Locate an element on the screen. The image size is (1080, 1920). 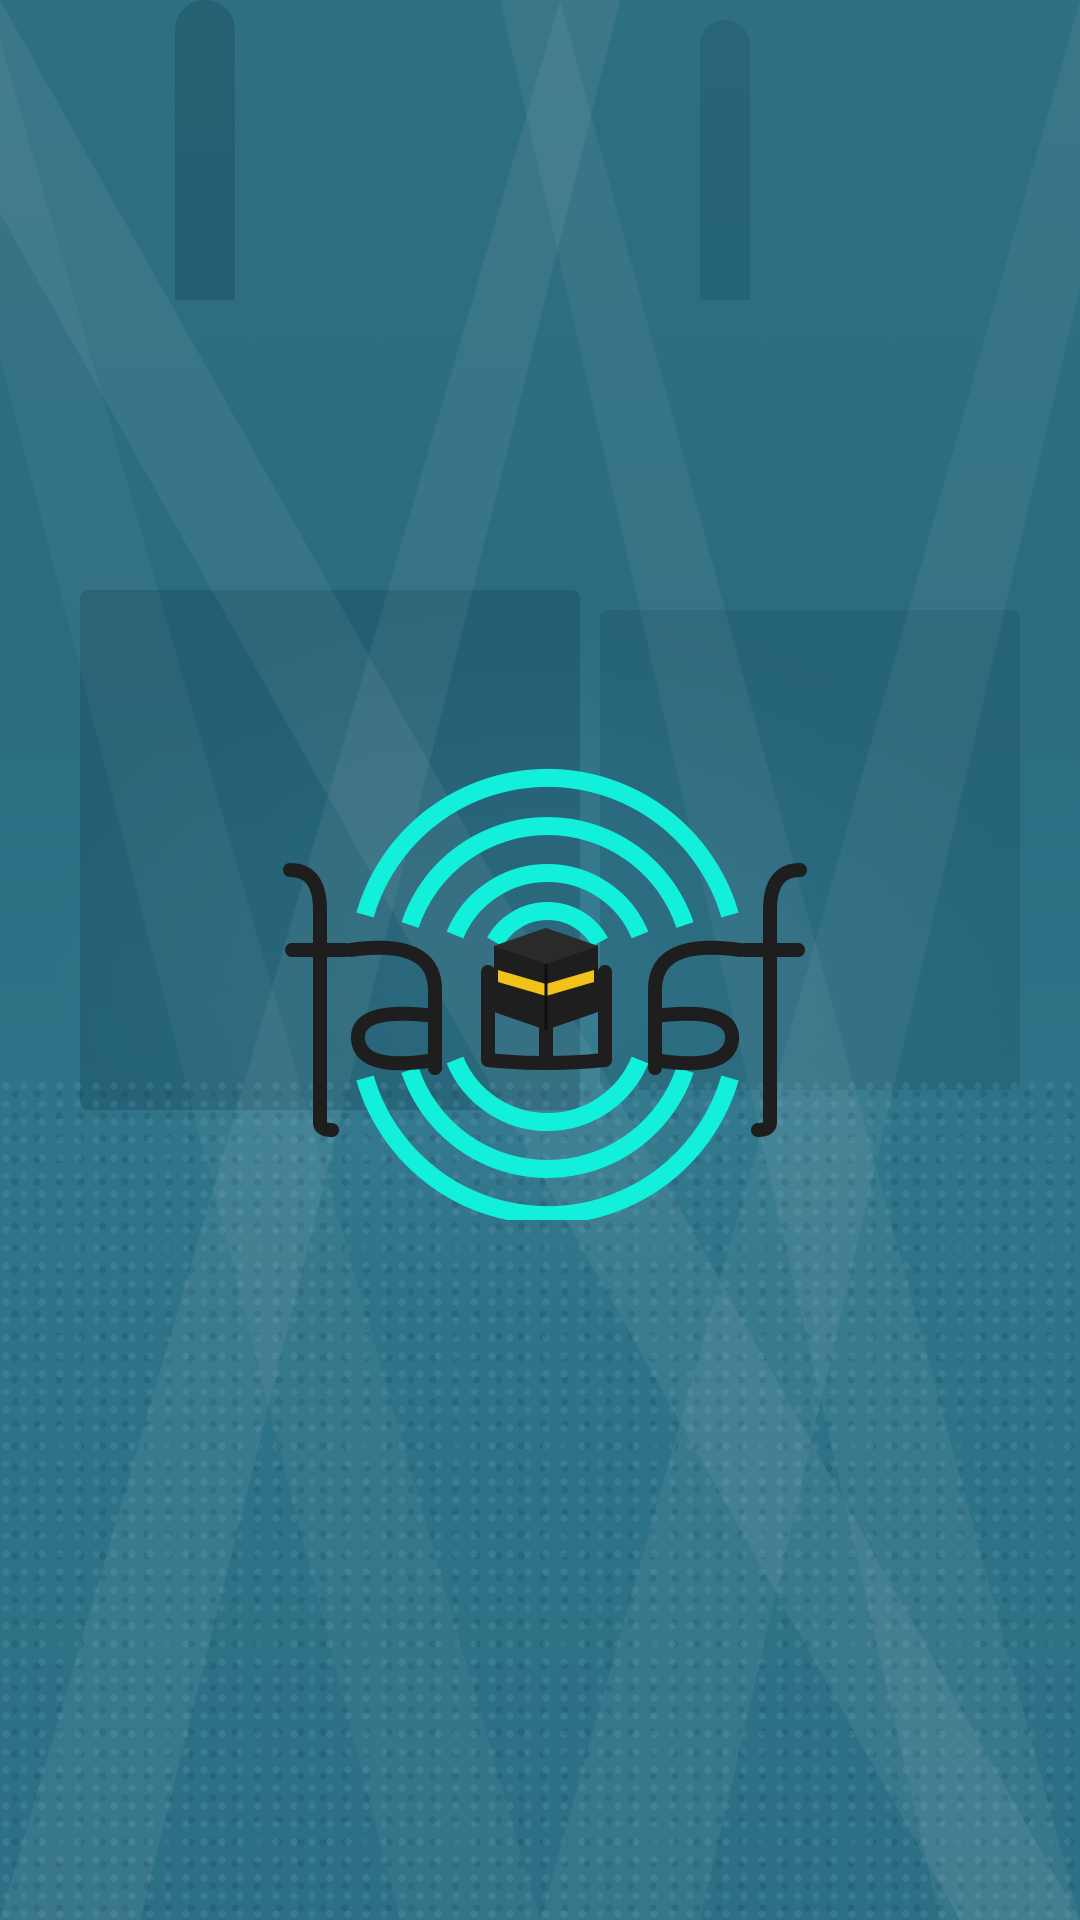
tawaf-logo is located at coordinates (545, 994).